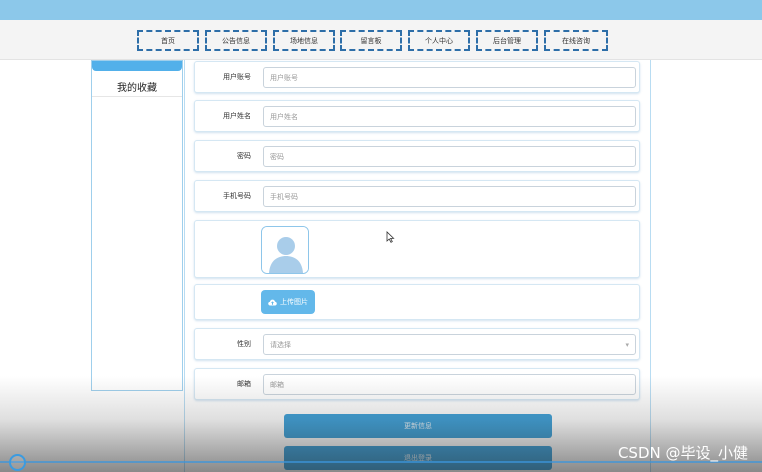 The image size is (762, 472). I want to click on nav-item-notices: 公告信息, so click(236, 40).